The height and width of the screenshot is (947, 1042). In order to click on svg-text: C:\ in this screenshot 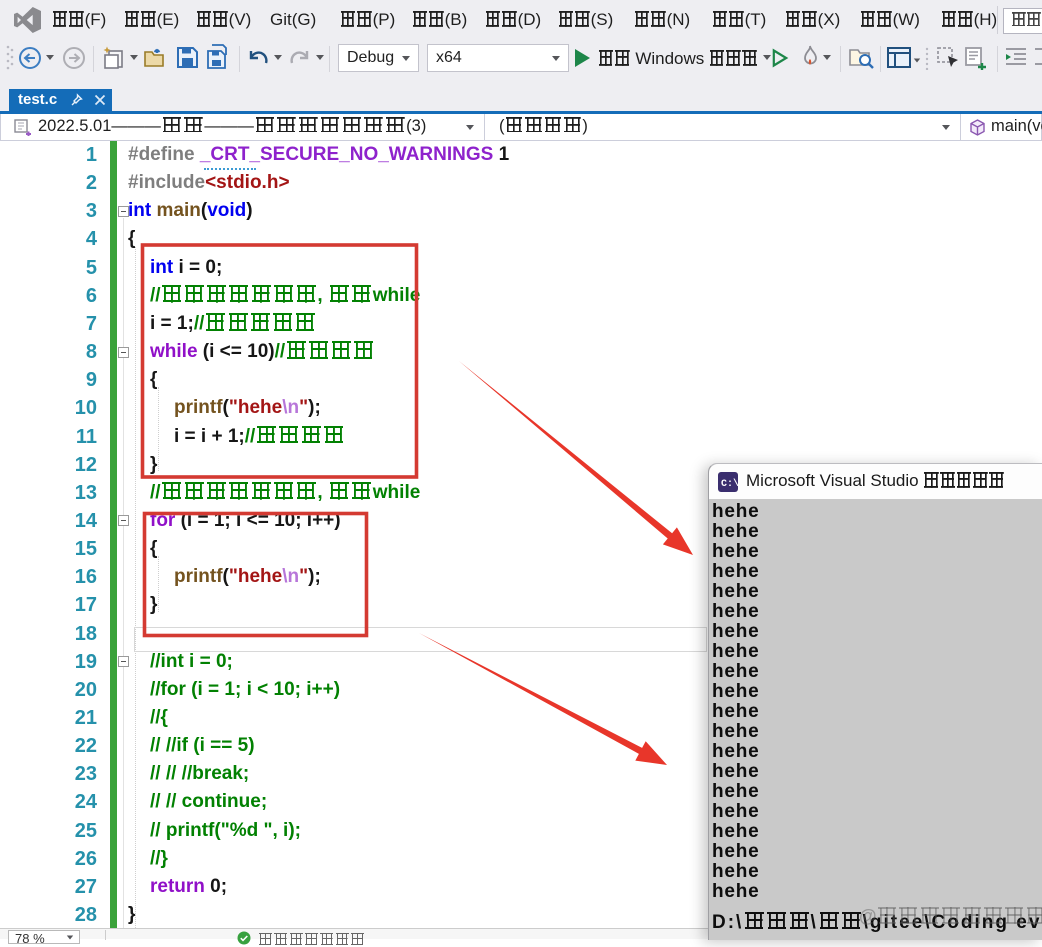, I will do `click(729, 484)`.